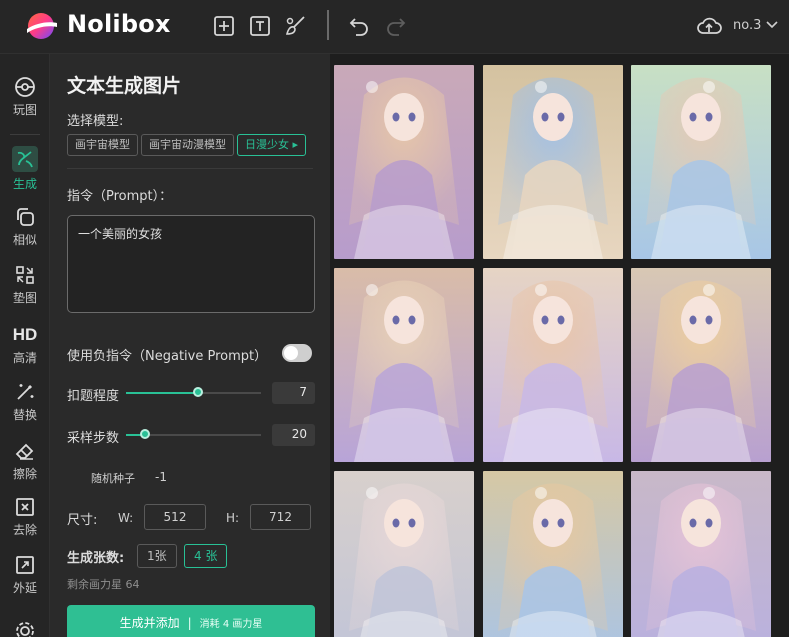 This screenshot has width=789, height=637. Describe the element at coordinates (25, 290) in the screenshot. I see `nav-item-reference: 垫图` at that location.